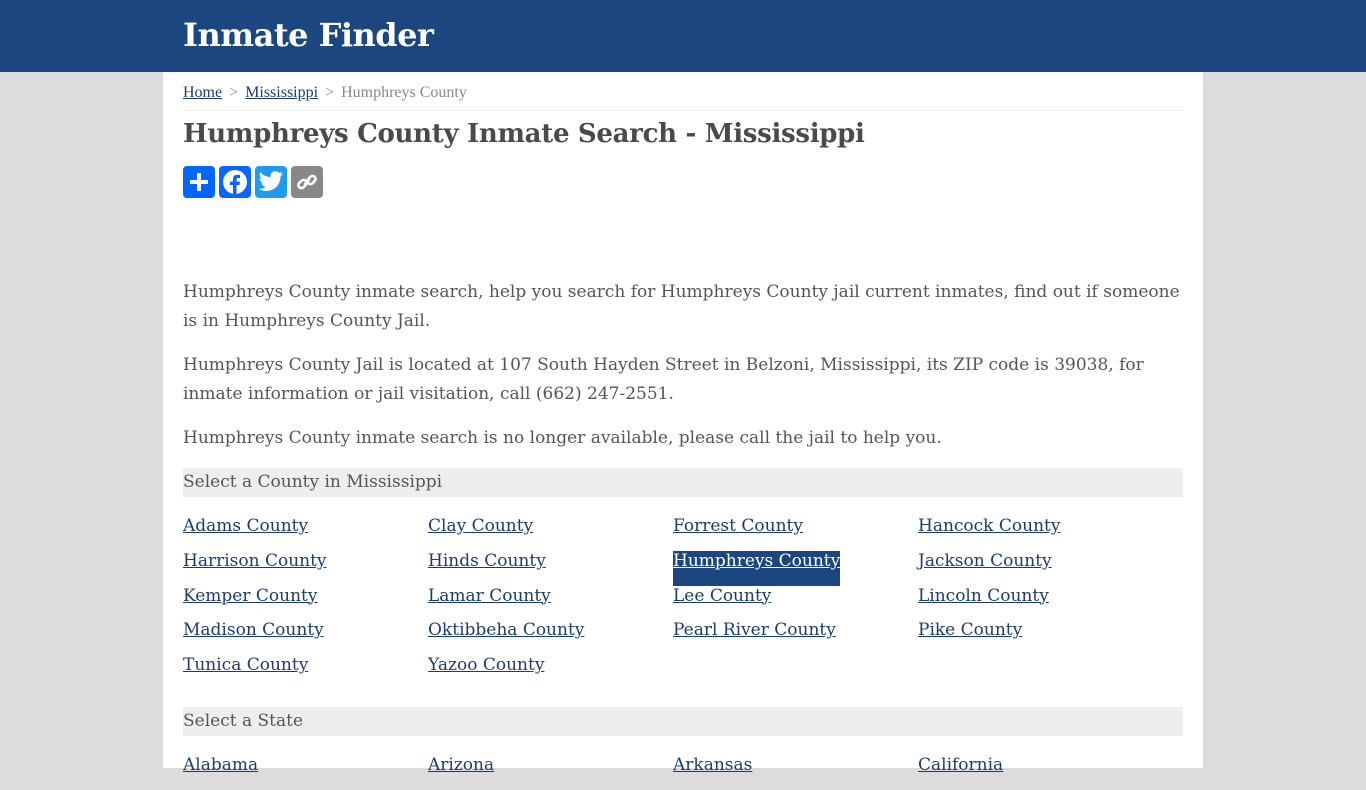 Image resolution: width=1366 pixels, height=790 pixels. I want to click on state-section-heading: Select a State, so click(683, 721).